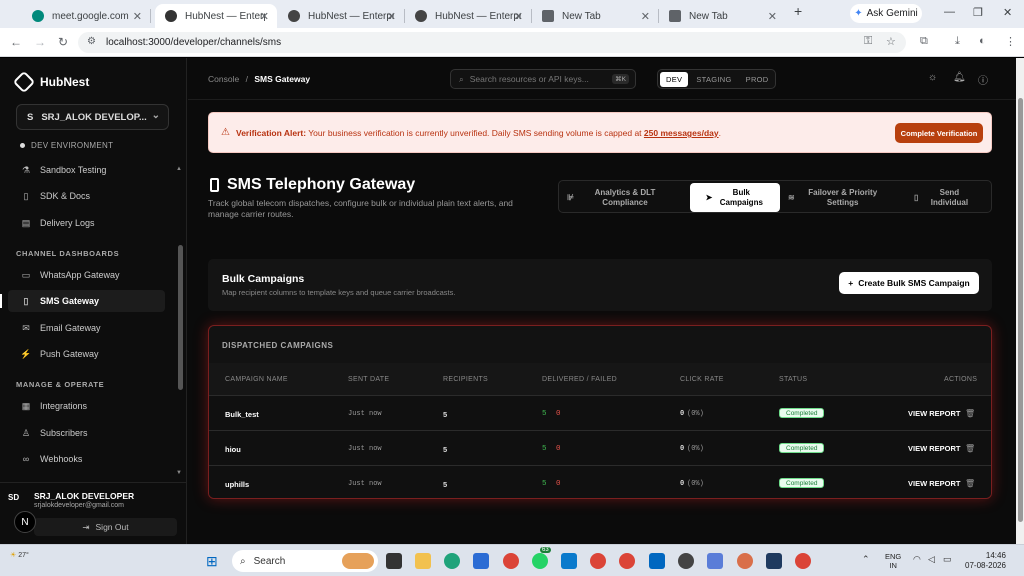  What do you see at coordinates (939, 133) in the screenshot?
I see `complete-verification-button: Complete Verification` at bounding box center [939, 133].